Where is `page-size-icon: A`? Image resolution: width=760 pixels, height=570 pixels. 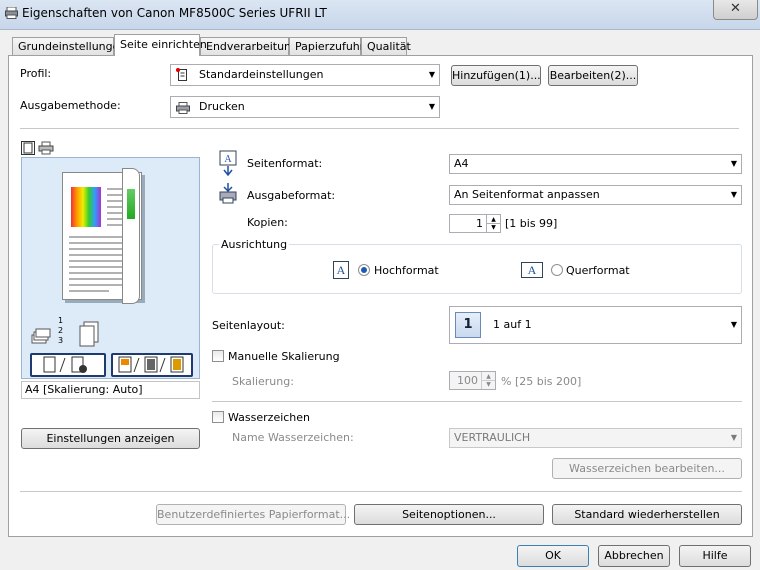 page-size-icon: A is located at coordinates (228, 163).